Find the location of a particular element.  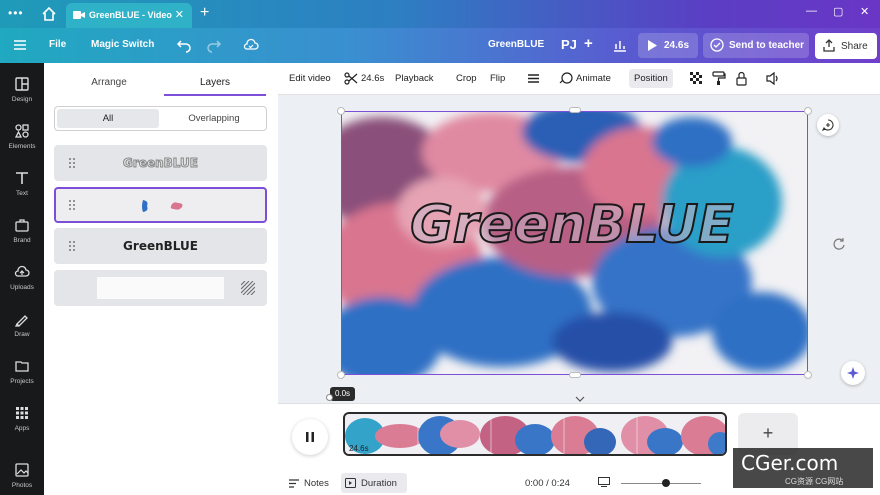

transparency-icon is located at coordinates (696, 78).